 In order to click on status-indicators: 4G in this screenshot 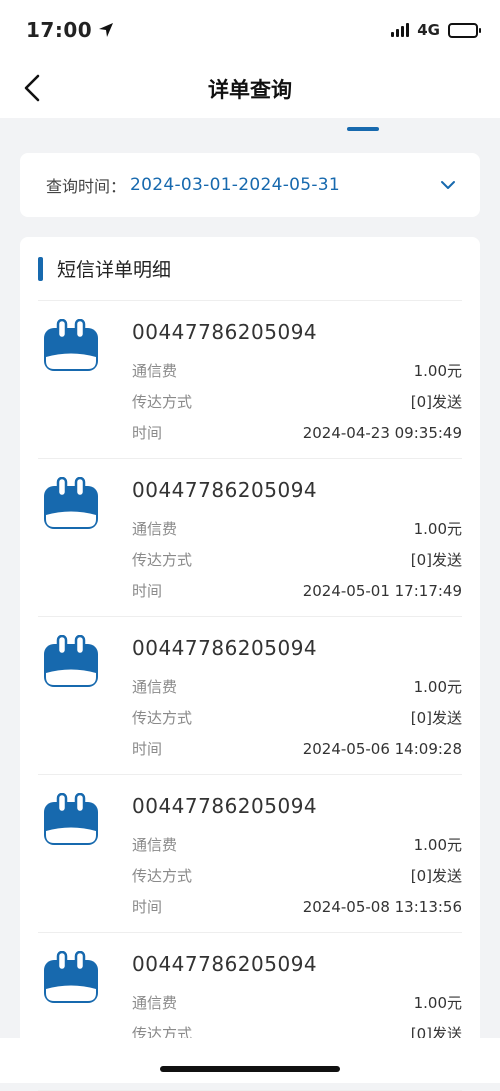, I will do `click(436, 30)`.